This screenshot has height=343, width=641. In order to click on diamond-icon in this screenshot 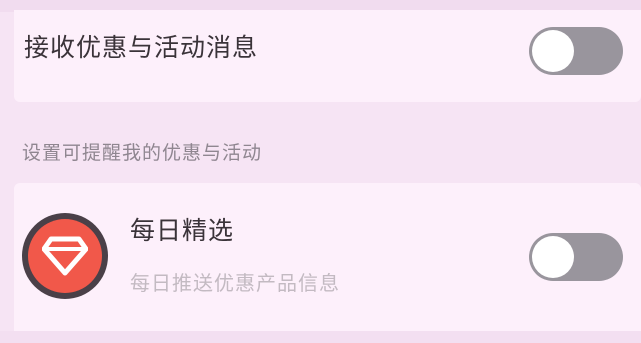, I will do `click(65, 256)`.